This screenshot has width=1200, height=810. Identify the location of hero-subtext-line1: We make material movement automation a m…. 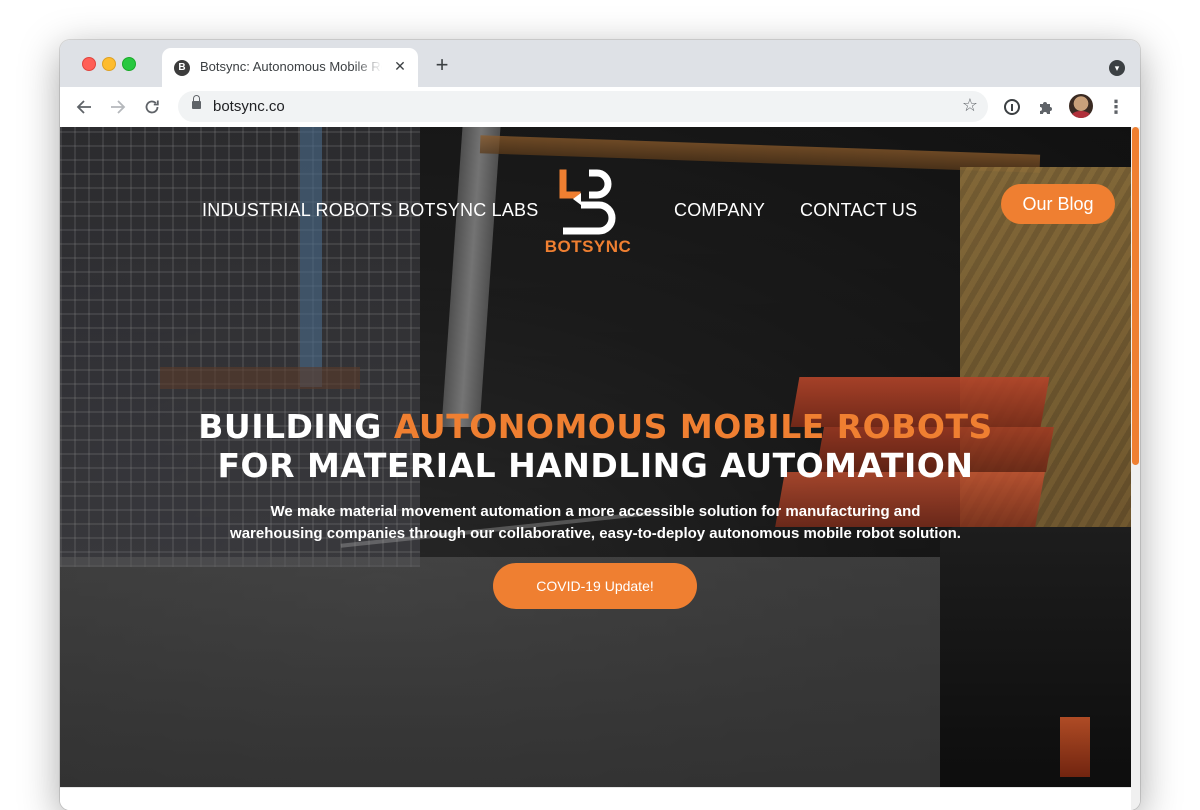
(595, 511).